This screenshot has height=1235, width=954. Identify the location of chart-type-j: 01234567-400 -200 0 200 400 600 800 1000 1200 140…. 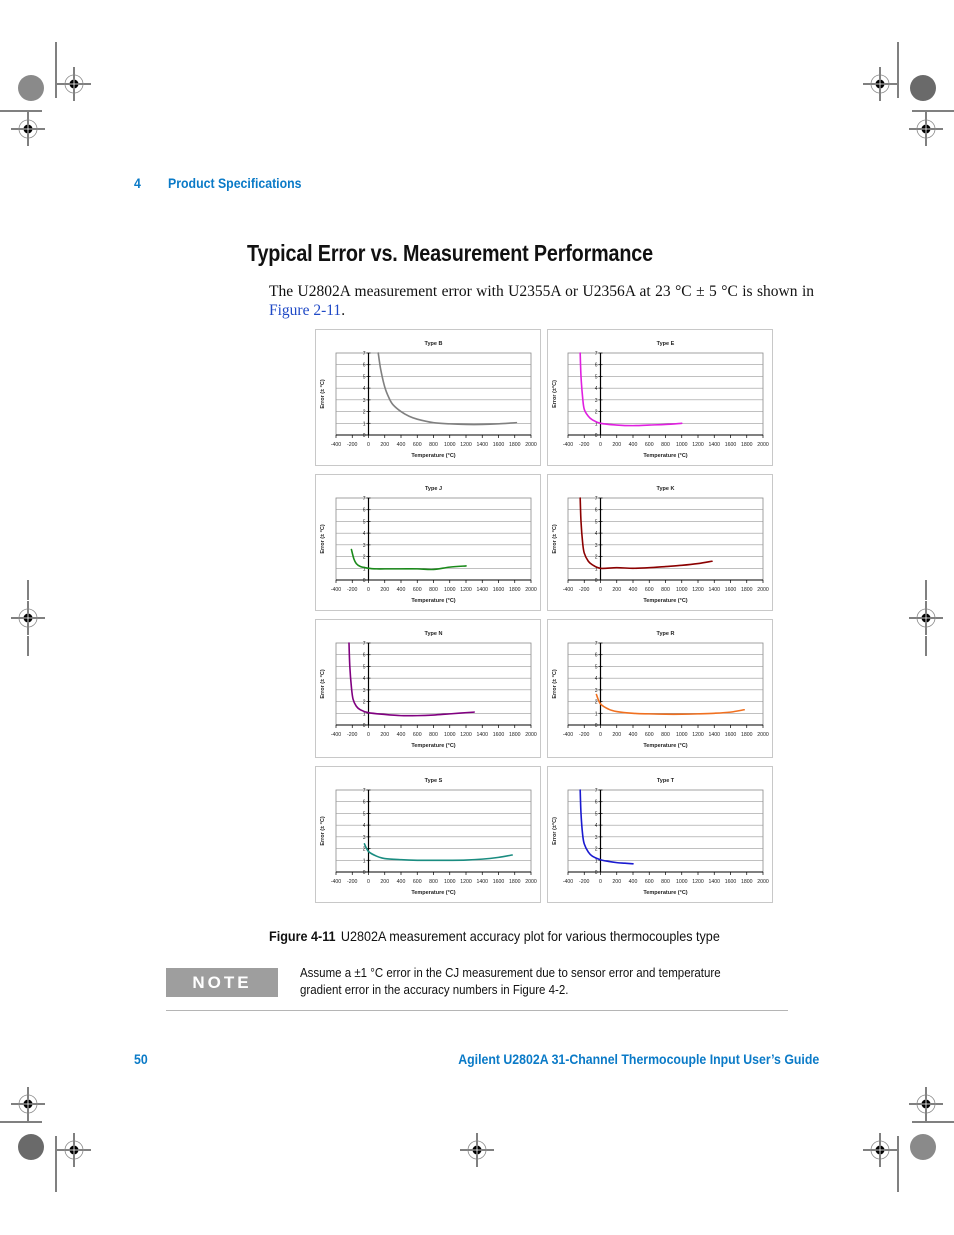
(428, 542).